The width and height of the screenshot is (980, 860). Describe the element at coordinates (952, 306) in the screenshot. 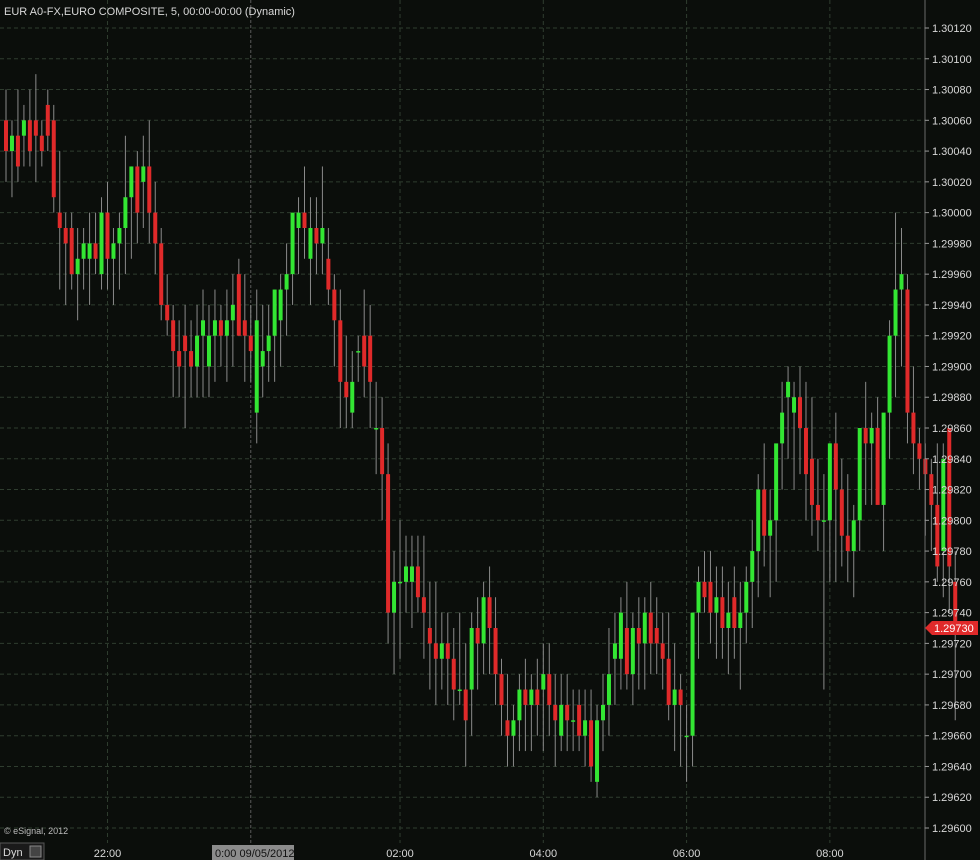

I see `y-tick-label: 1.29940` at that location.